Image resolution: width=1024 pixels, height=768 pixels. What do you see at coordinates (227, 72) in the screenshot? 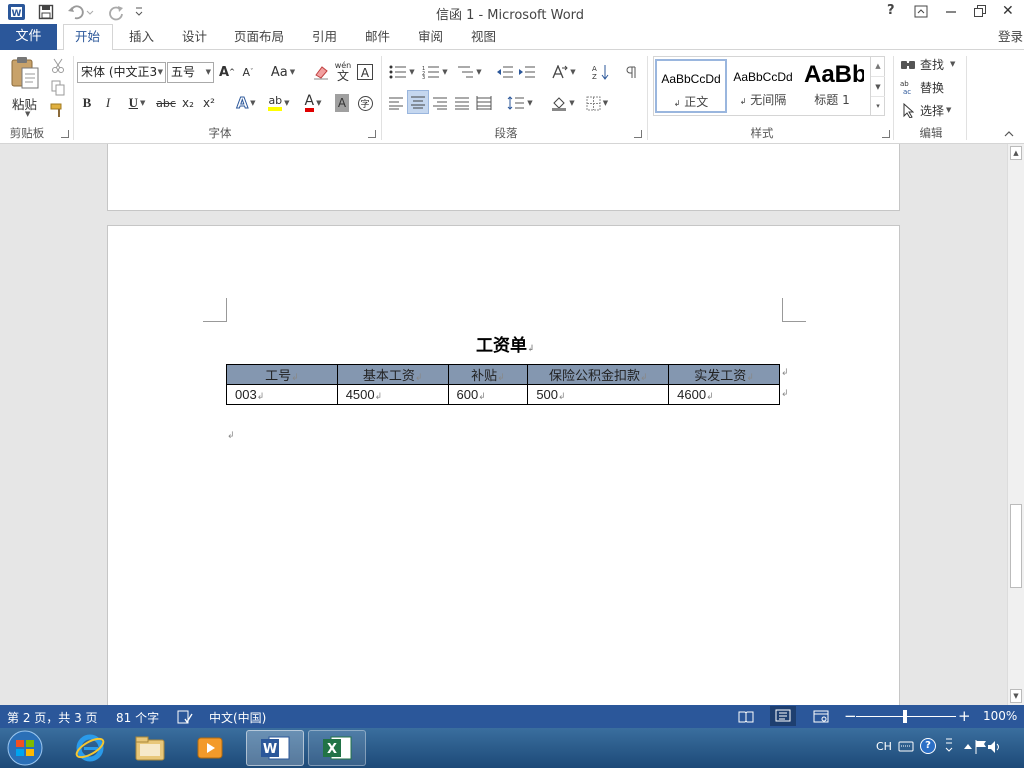
I see `grow-font-icon: A ^` at bounding box center [227, 72].